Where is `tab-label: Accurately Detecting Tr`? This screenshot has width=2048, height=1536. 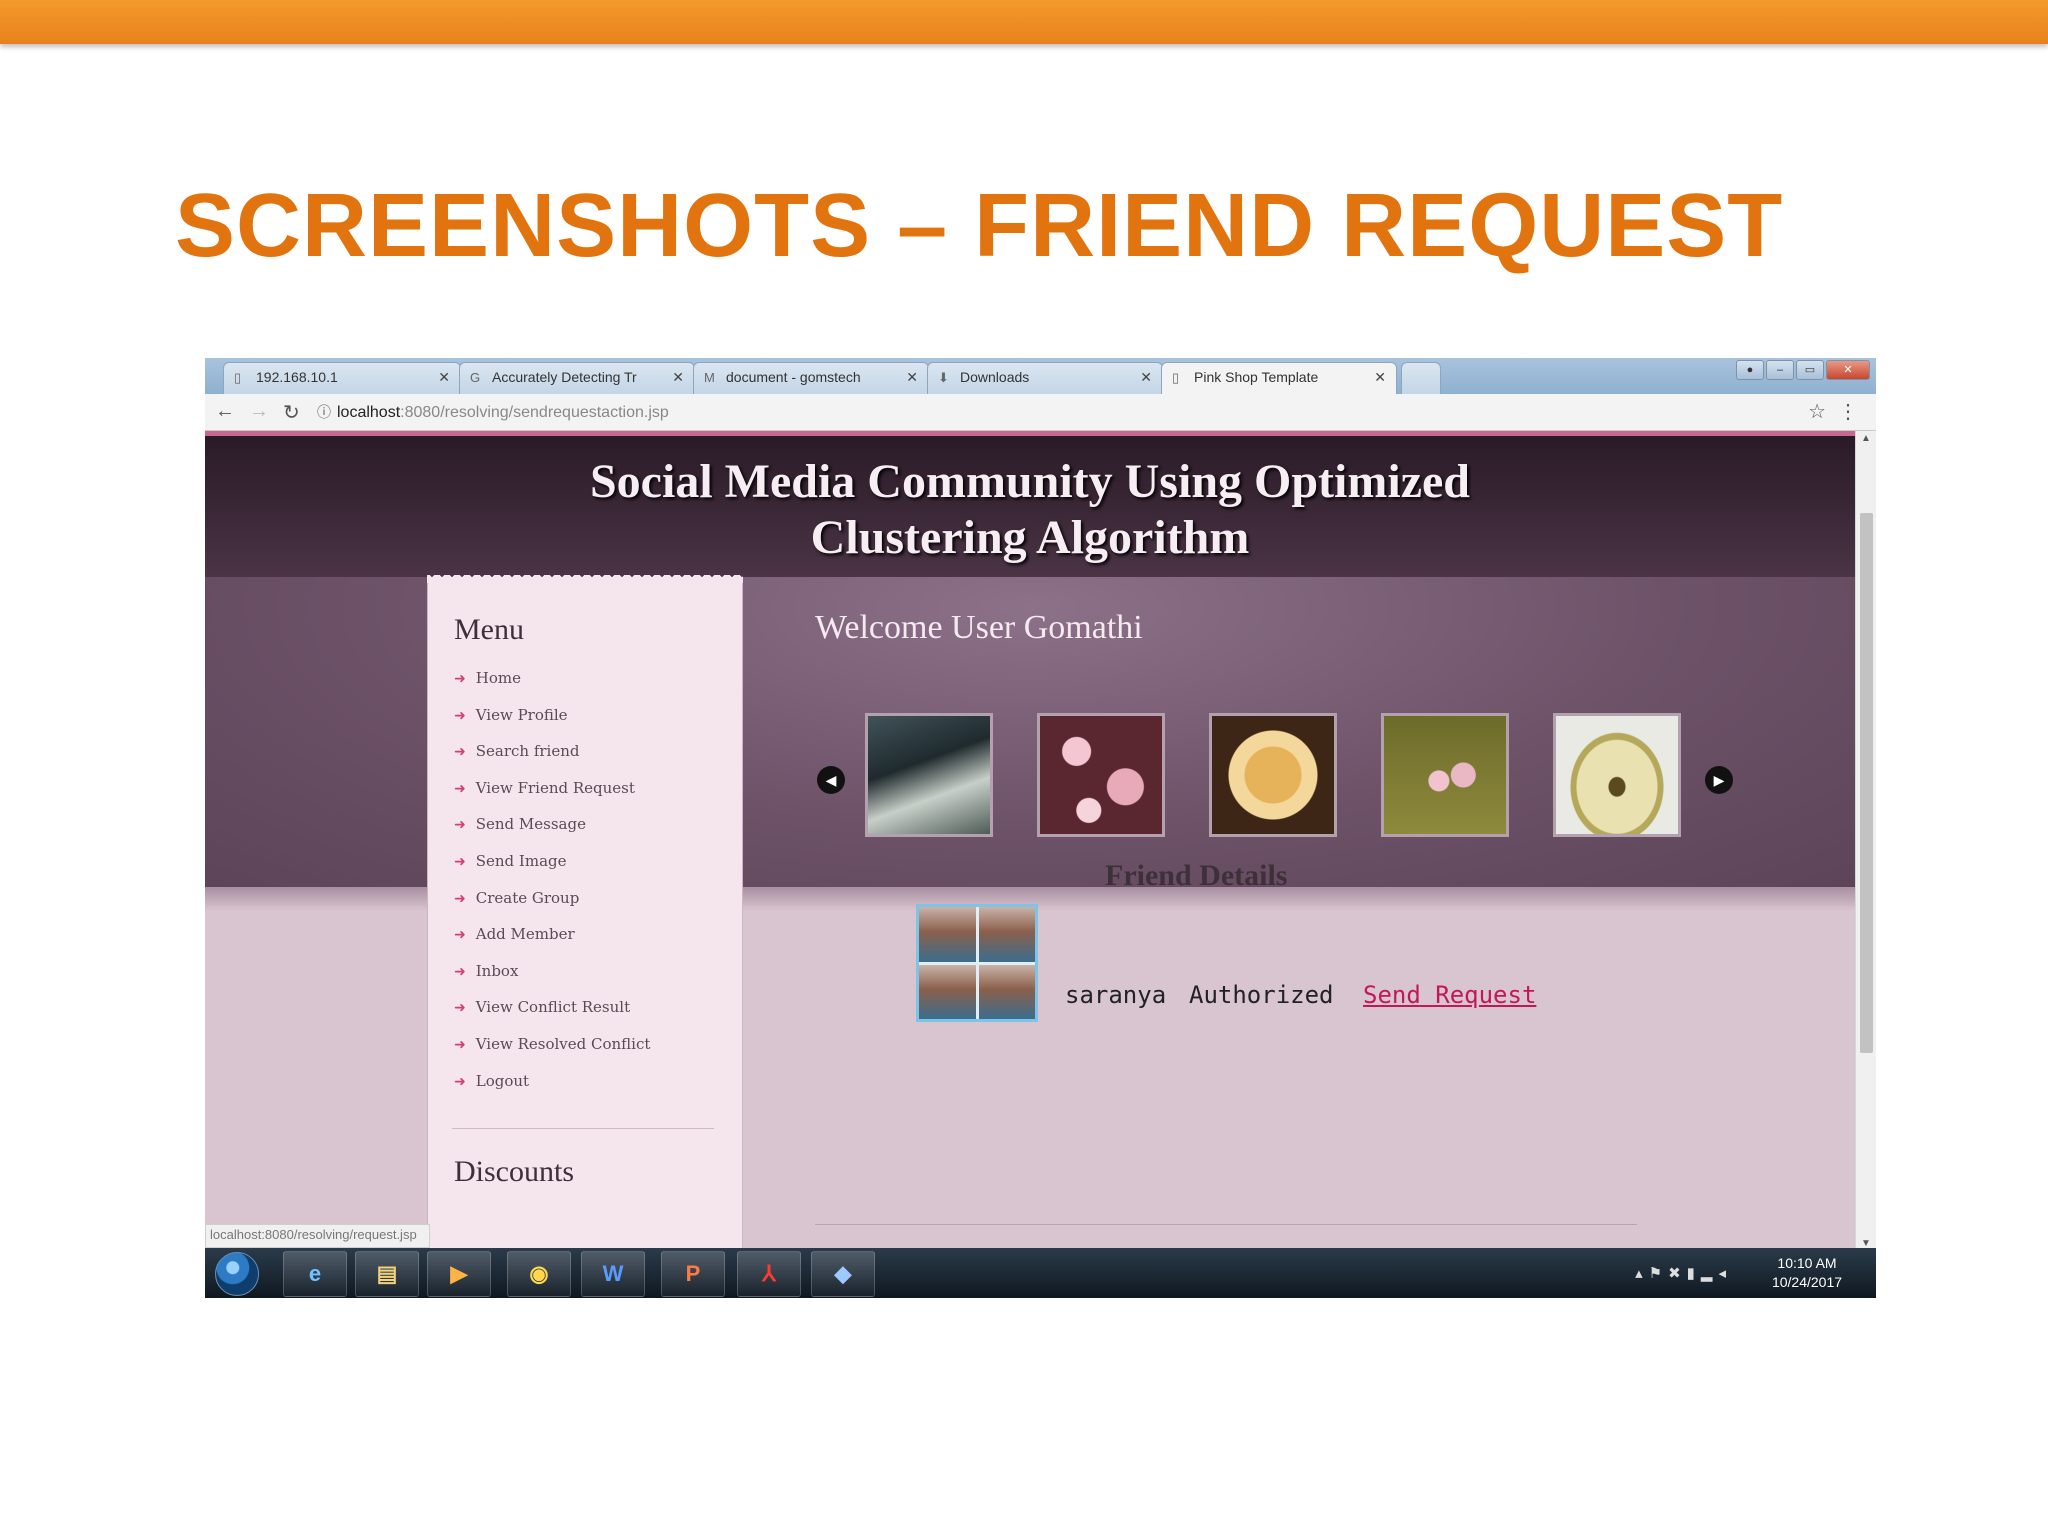
tab-label: Accurately Detecting Tr is located at coordinates (564, 377).